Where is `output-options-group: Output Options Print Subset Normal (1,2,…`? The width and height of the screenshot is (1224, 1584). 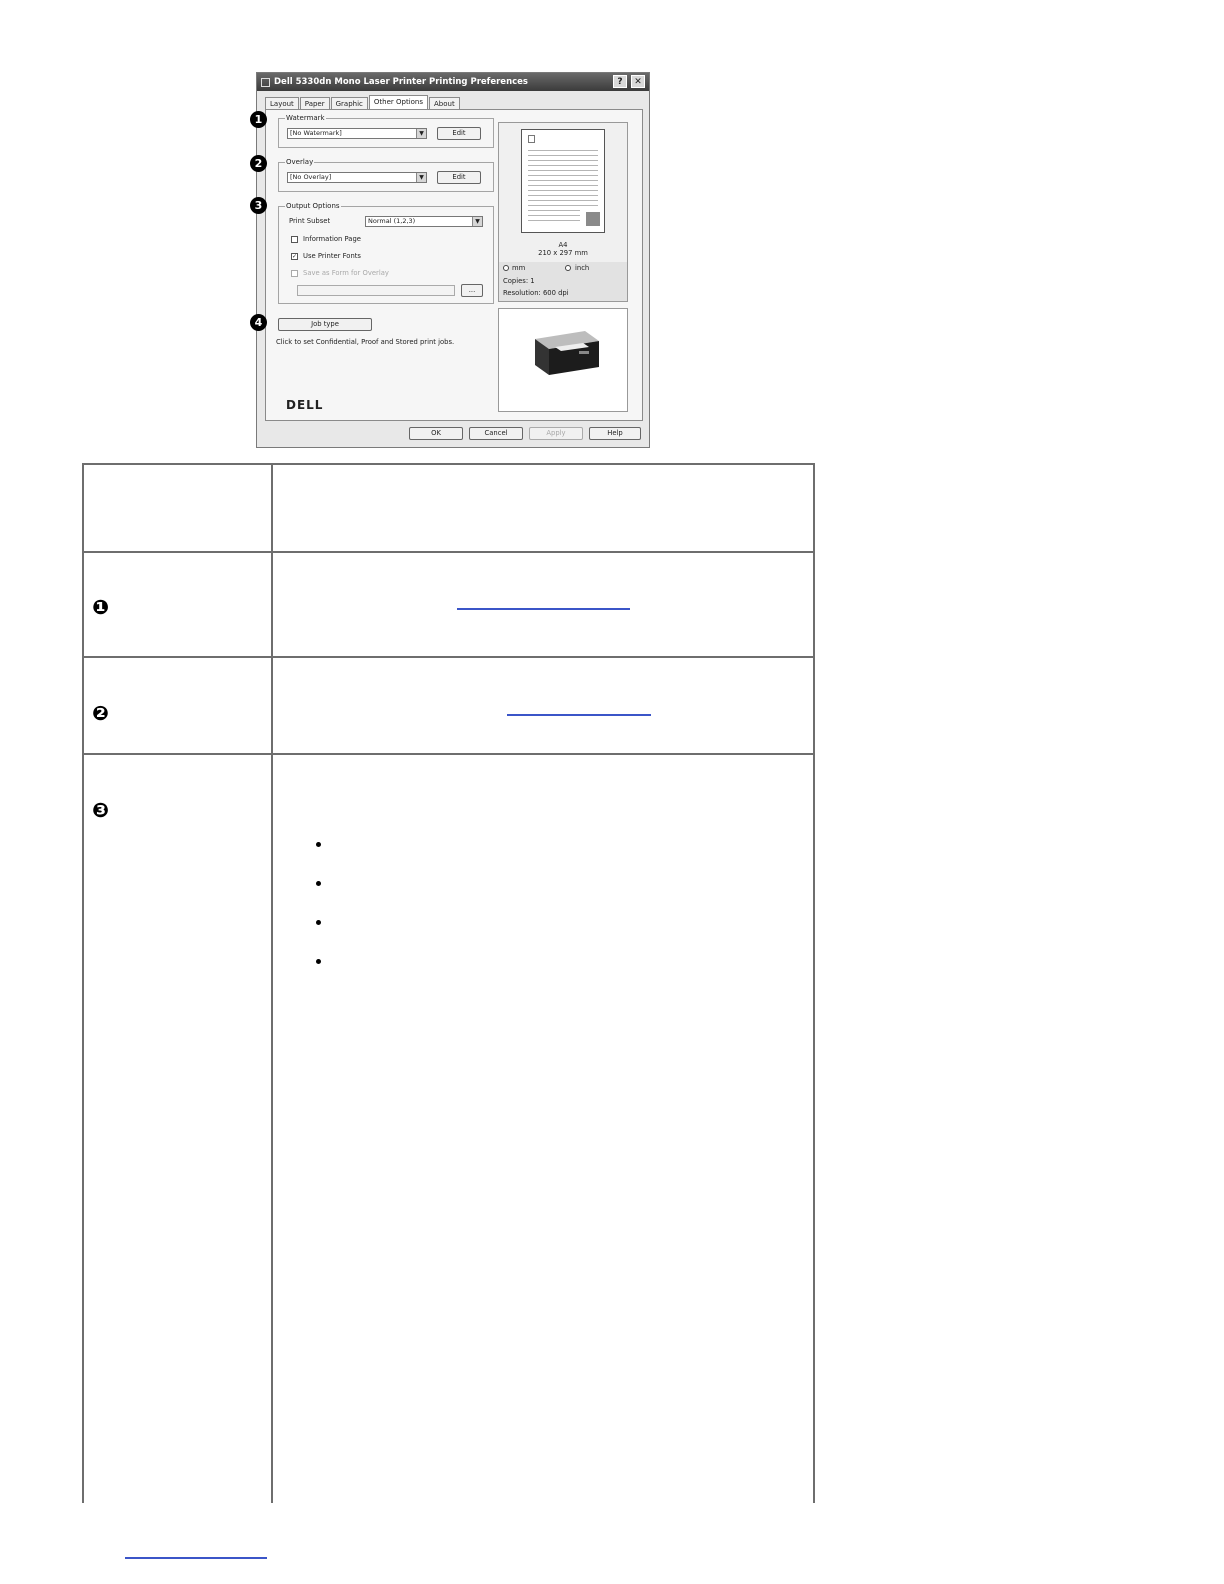
output-options-group: Output Options Print Subset Normal (1,2,… is located at coordinates (386, 253).